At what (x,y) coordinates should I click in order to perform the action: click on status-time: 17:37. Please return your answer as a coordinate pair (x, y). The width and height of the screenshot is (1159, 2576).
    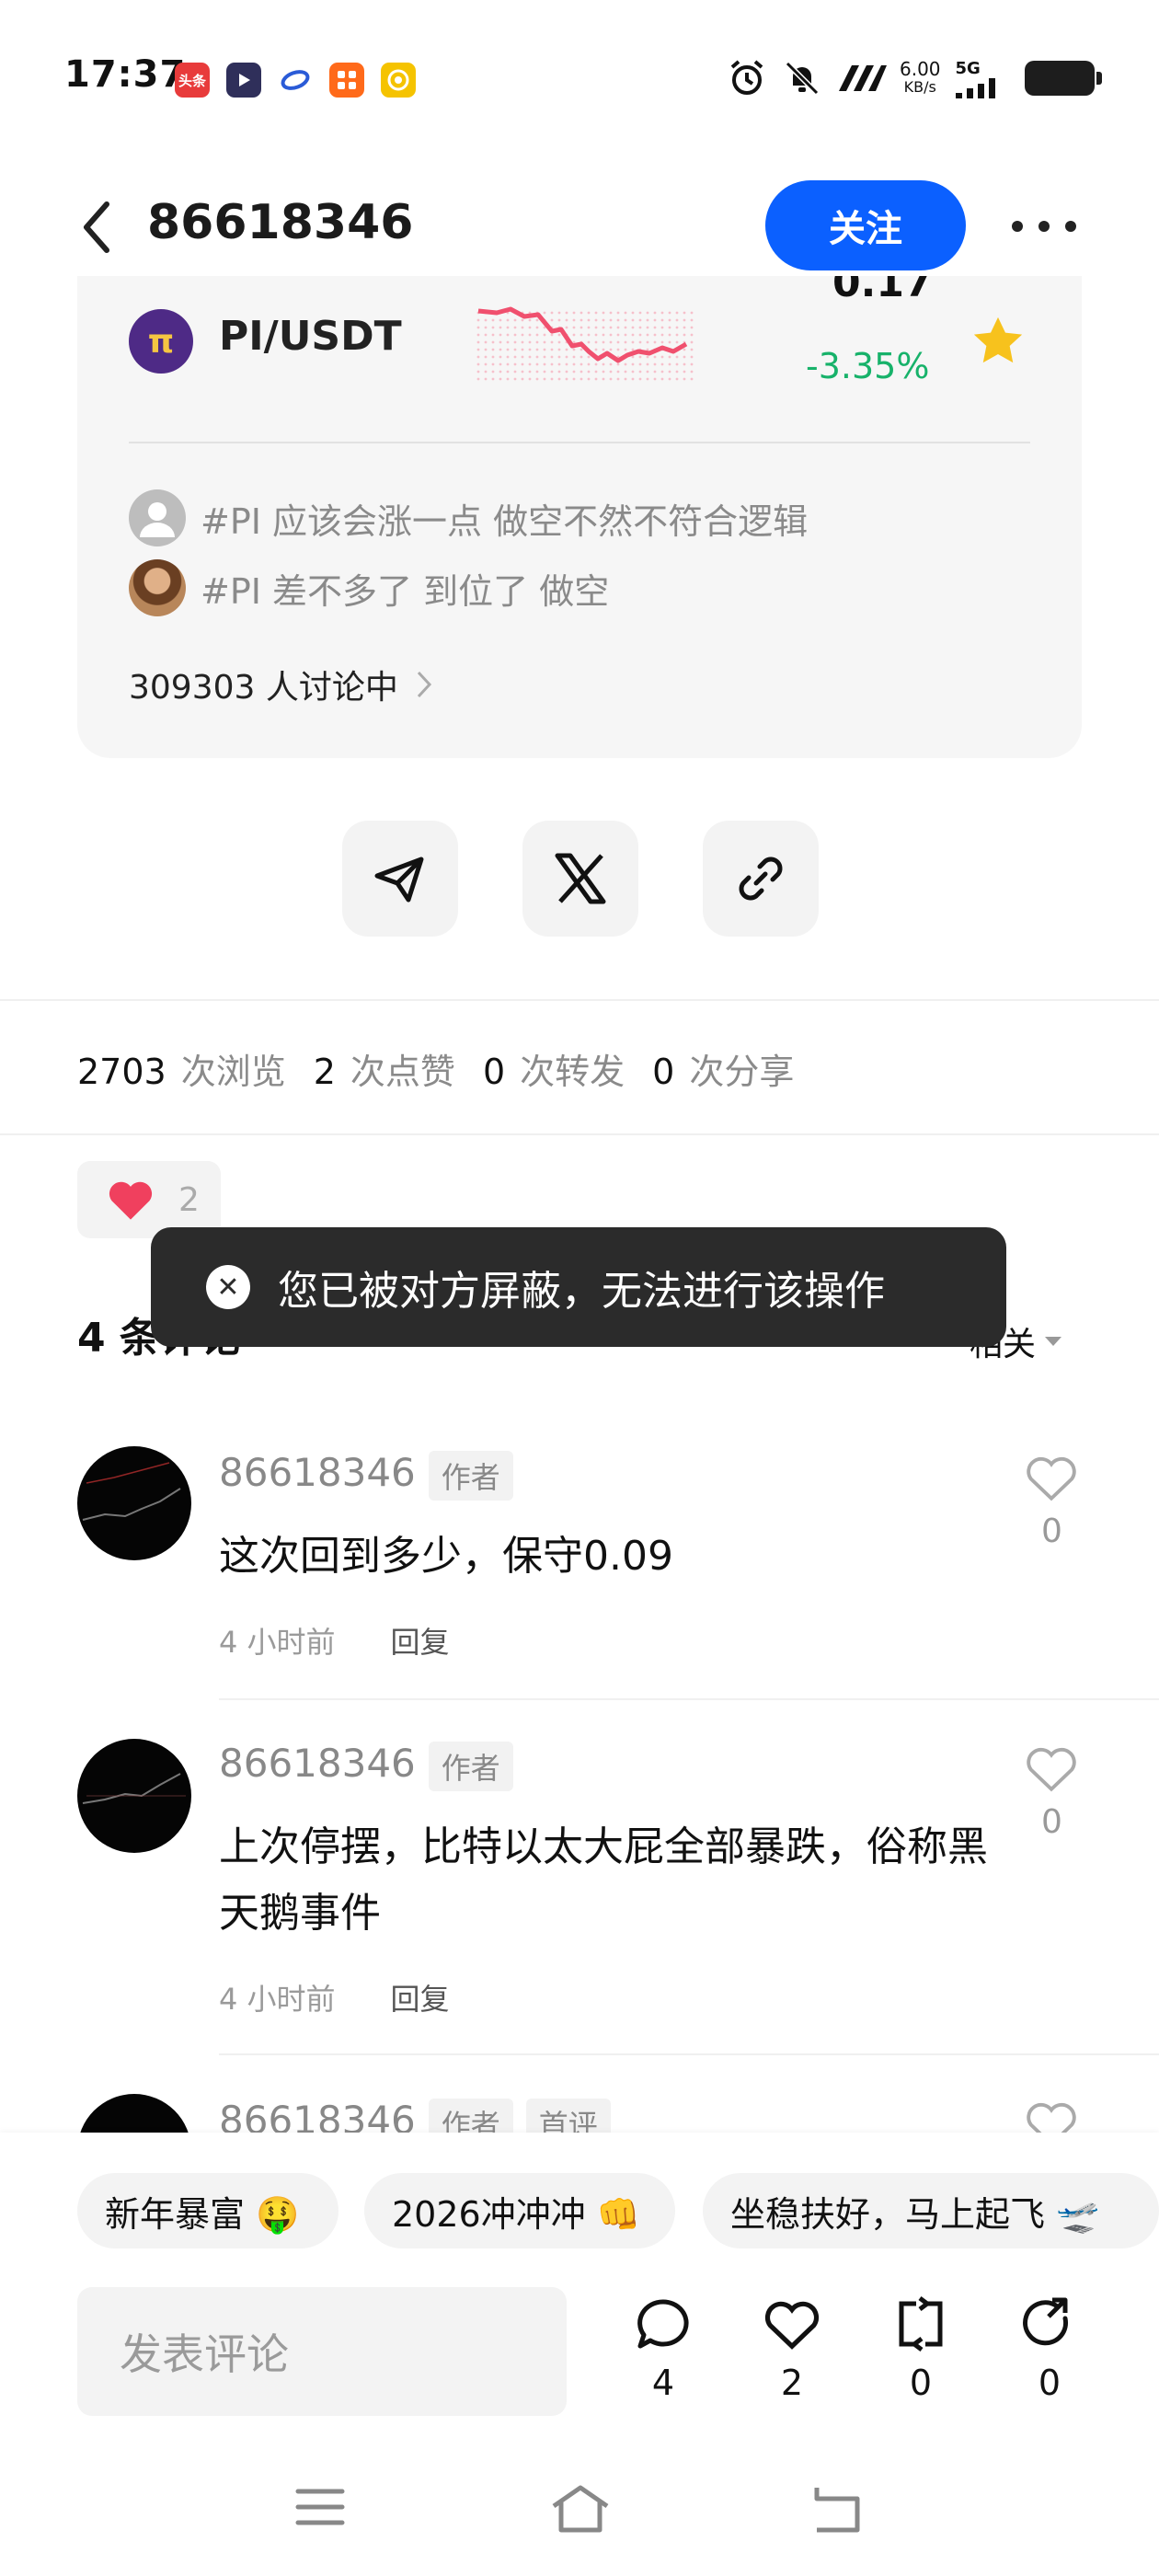
    Looking at the image, I should click on (125, 74).